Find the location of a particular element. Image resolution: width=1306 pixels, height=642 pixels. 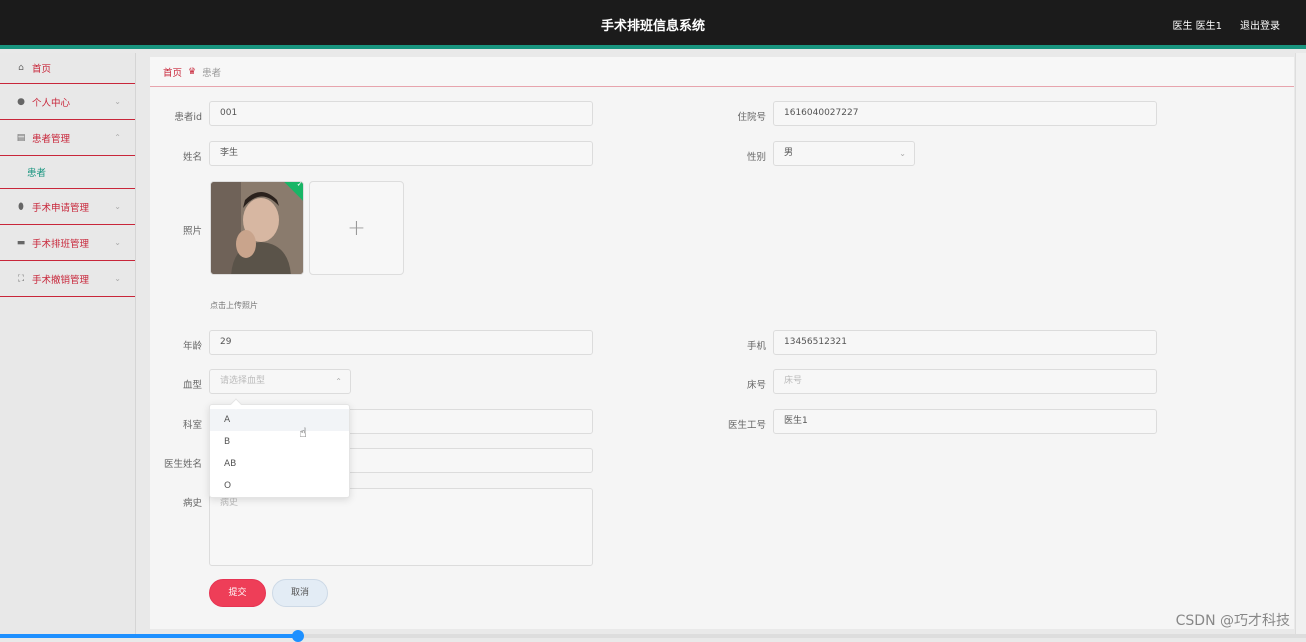

blood-type-option: B is located at coordinates (279, 442).